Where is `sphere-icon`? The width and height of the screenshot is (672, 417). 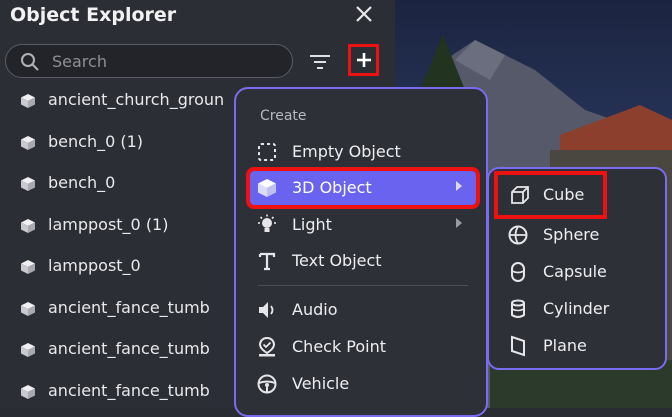 sphere-icon is located at coordinates (518, 235).